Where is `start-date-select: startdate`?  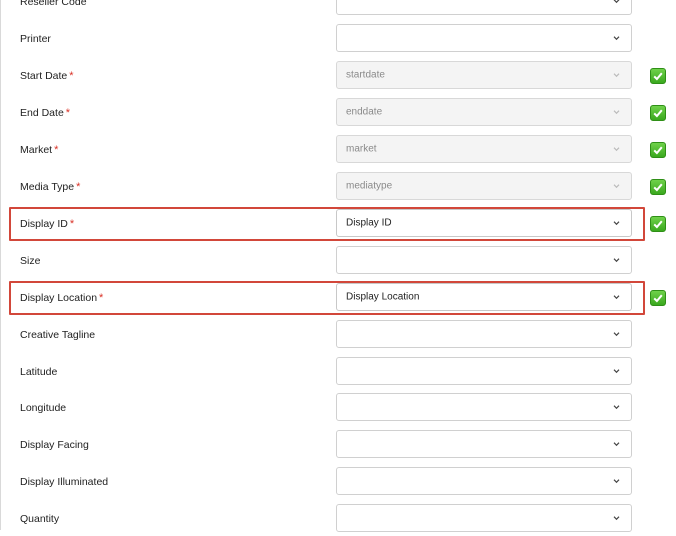 start-date-select: startdate is located at coordinates (484, 75).